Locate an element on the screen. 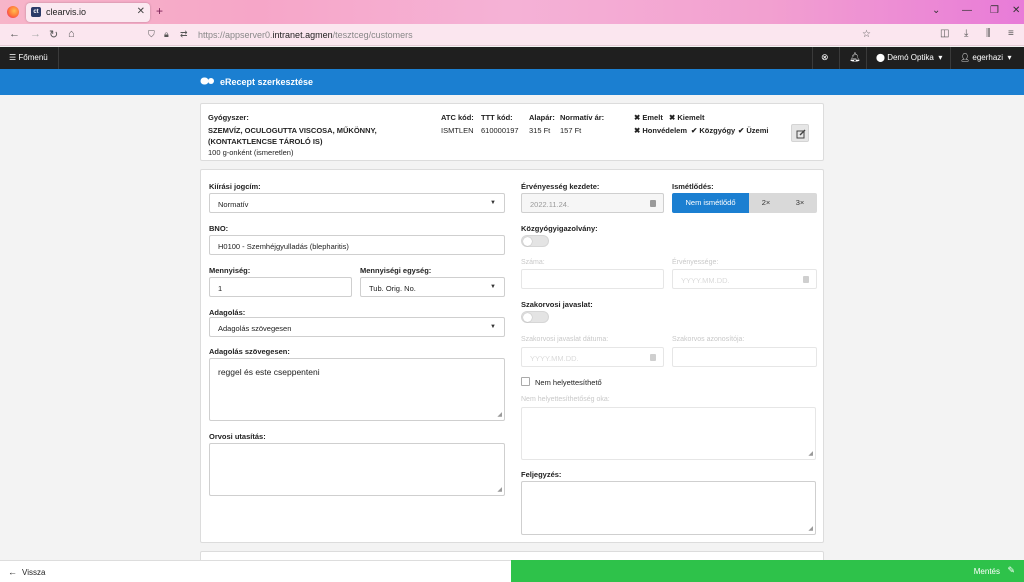 The width and height of the screenshot is (1024, 582). edit-icon: ✎ is located at coordinates (1011, 570).